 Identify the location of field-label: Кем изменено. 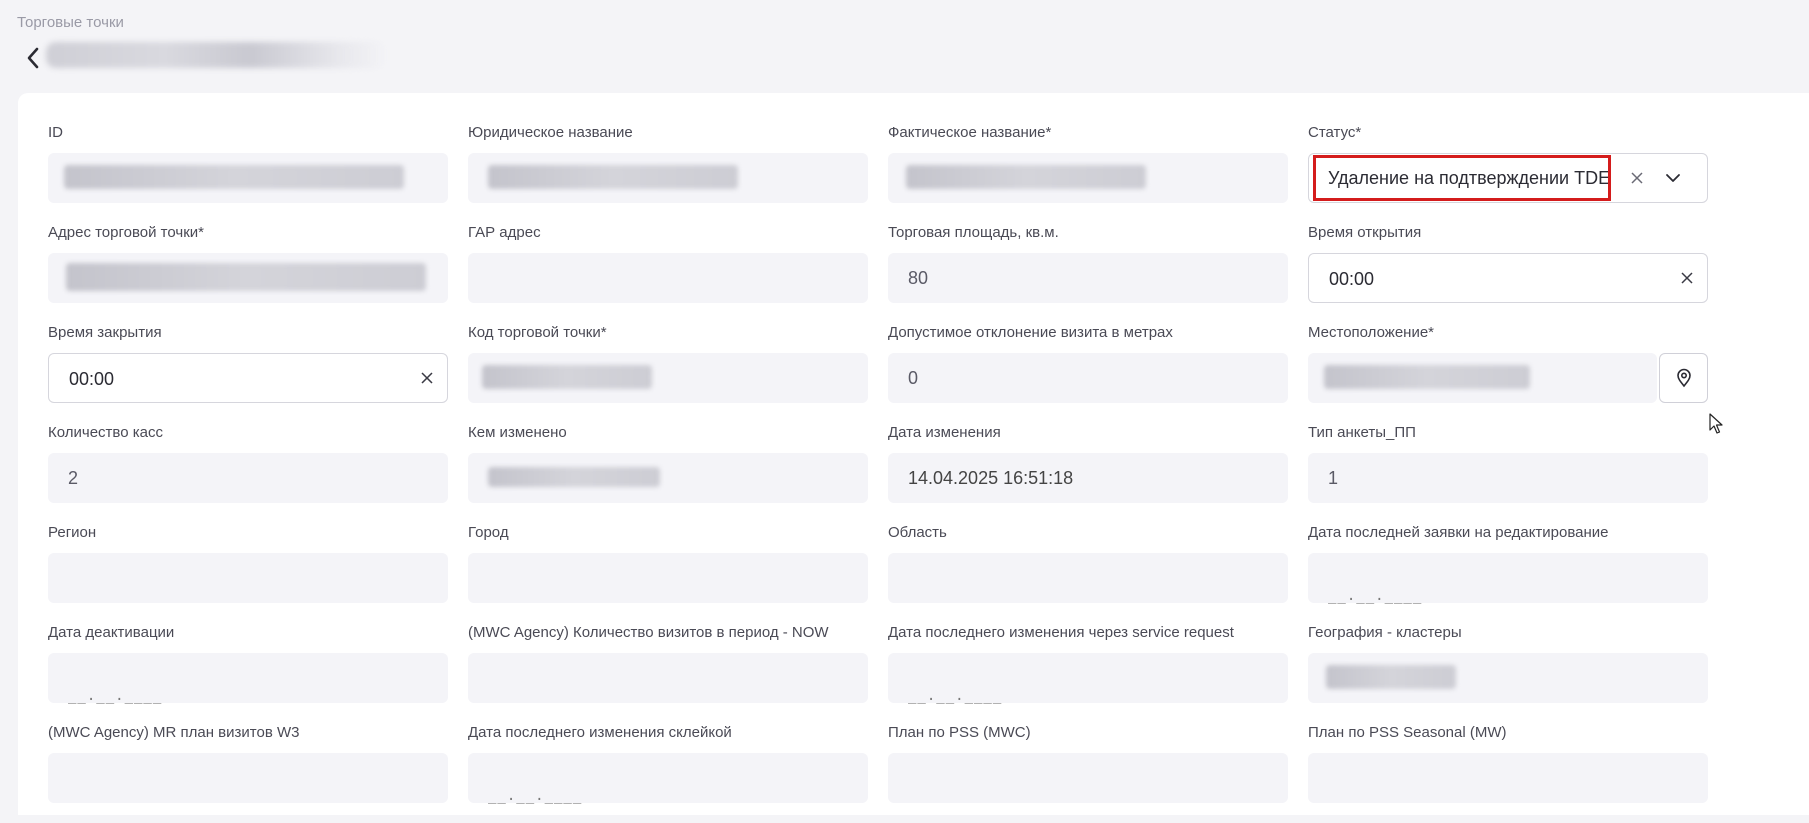
(517, 432).